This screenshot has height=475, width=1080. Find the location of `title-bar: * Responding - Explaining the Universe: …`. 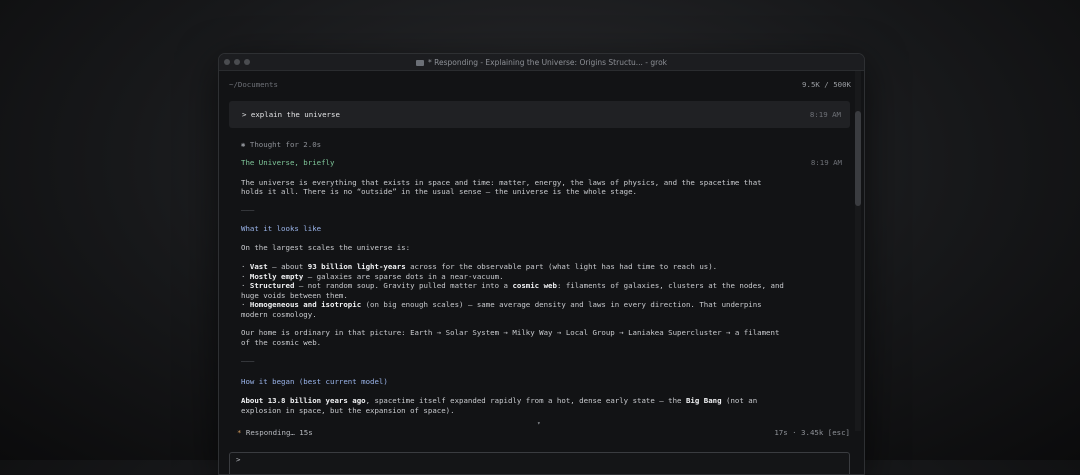

title-bar: * Responding - Explaining the Universe: … is located at coordinates (541, 62).